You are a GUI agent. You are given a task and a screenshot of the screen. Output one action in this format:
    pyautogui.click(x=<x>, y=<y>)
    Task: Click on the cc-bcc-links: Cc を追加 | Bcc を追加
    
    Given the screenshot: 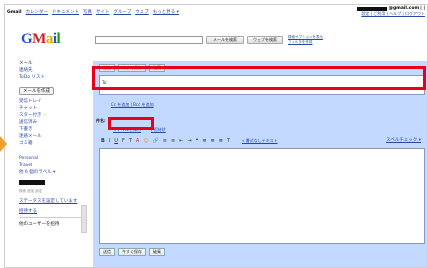 What is the action you would take?
    pyautogui.click(x=132, y=105)
    